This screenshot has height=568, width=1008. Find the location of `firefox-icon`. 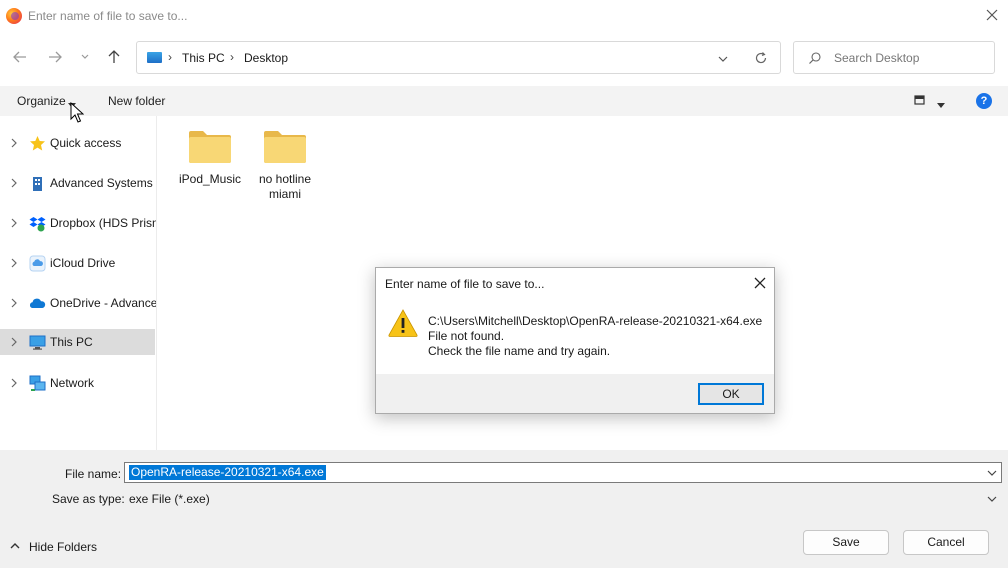

firefox-icon is located at coordinates (14, 16).